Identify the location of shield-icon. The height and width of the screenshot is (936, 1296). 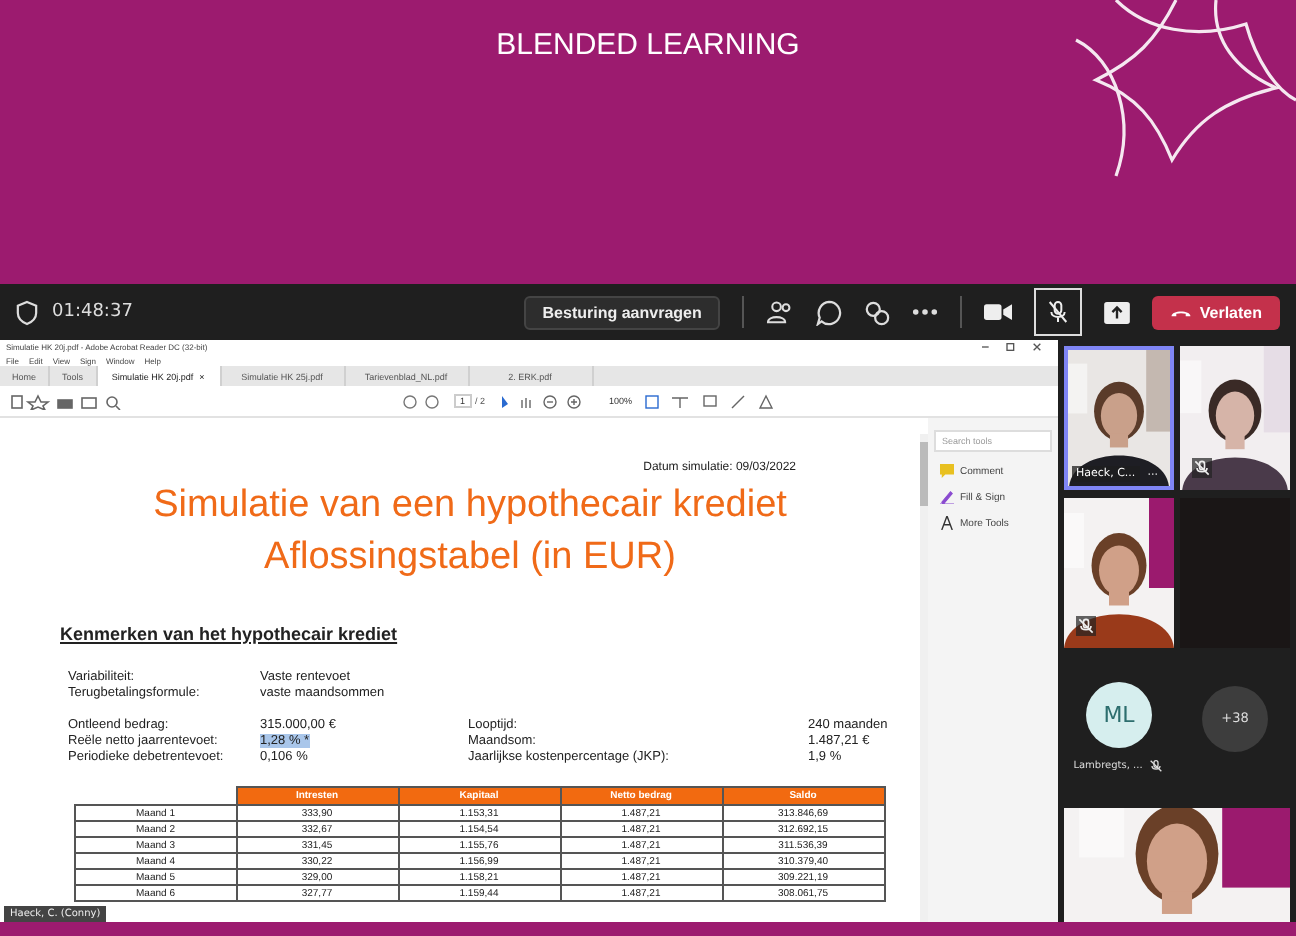
(27, 312).